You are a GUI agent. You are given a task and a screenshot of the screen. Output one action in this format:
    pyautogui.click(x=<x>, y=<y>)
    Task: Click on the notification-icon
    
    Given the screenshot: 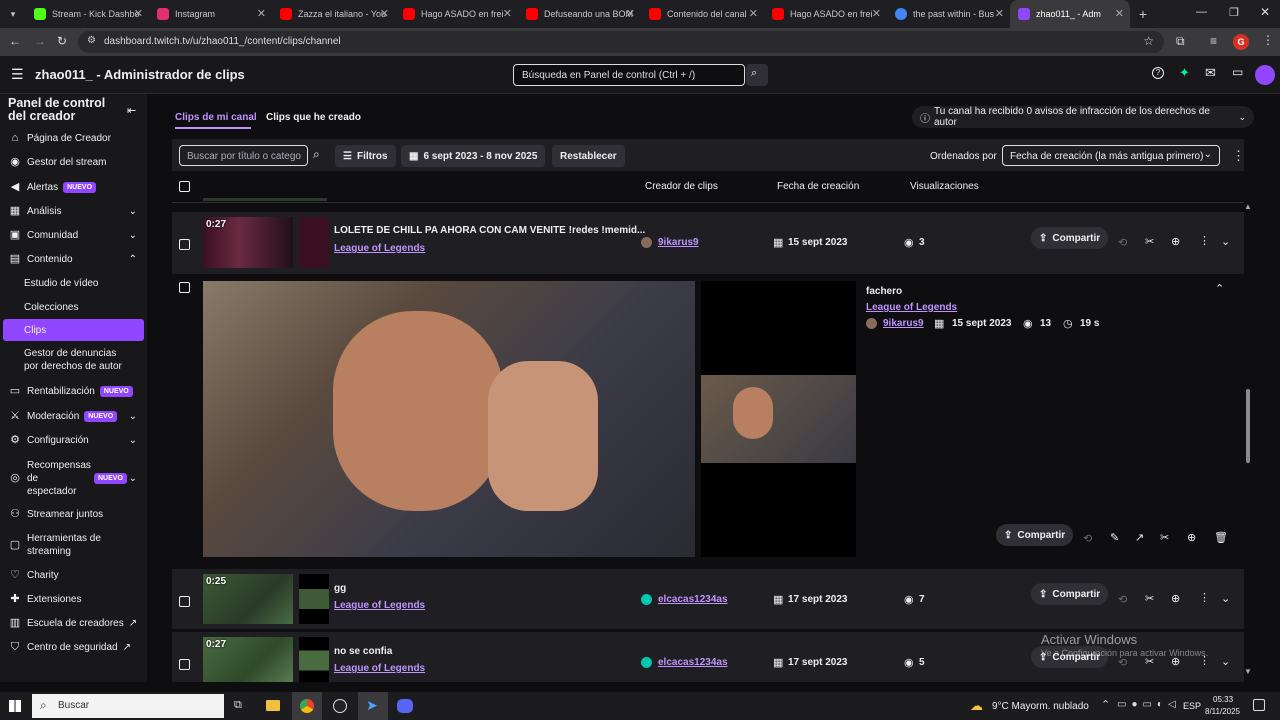 What is the action you would take?
    pyautogui.click(x=1259, y=705)
    